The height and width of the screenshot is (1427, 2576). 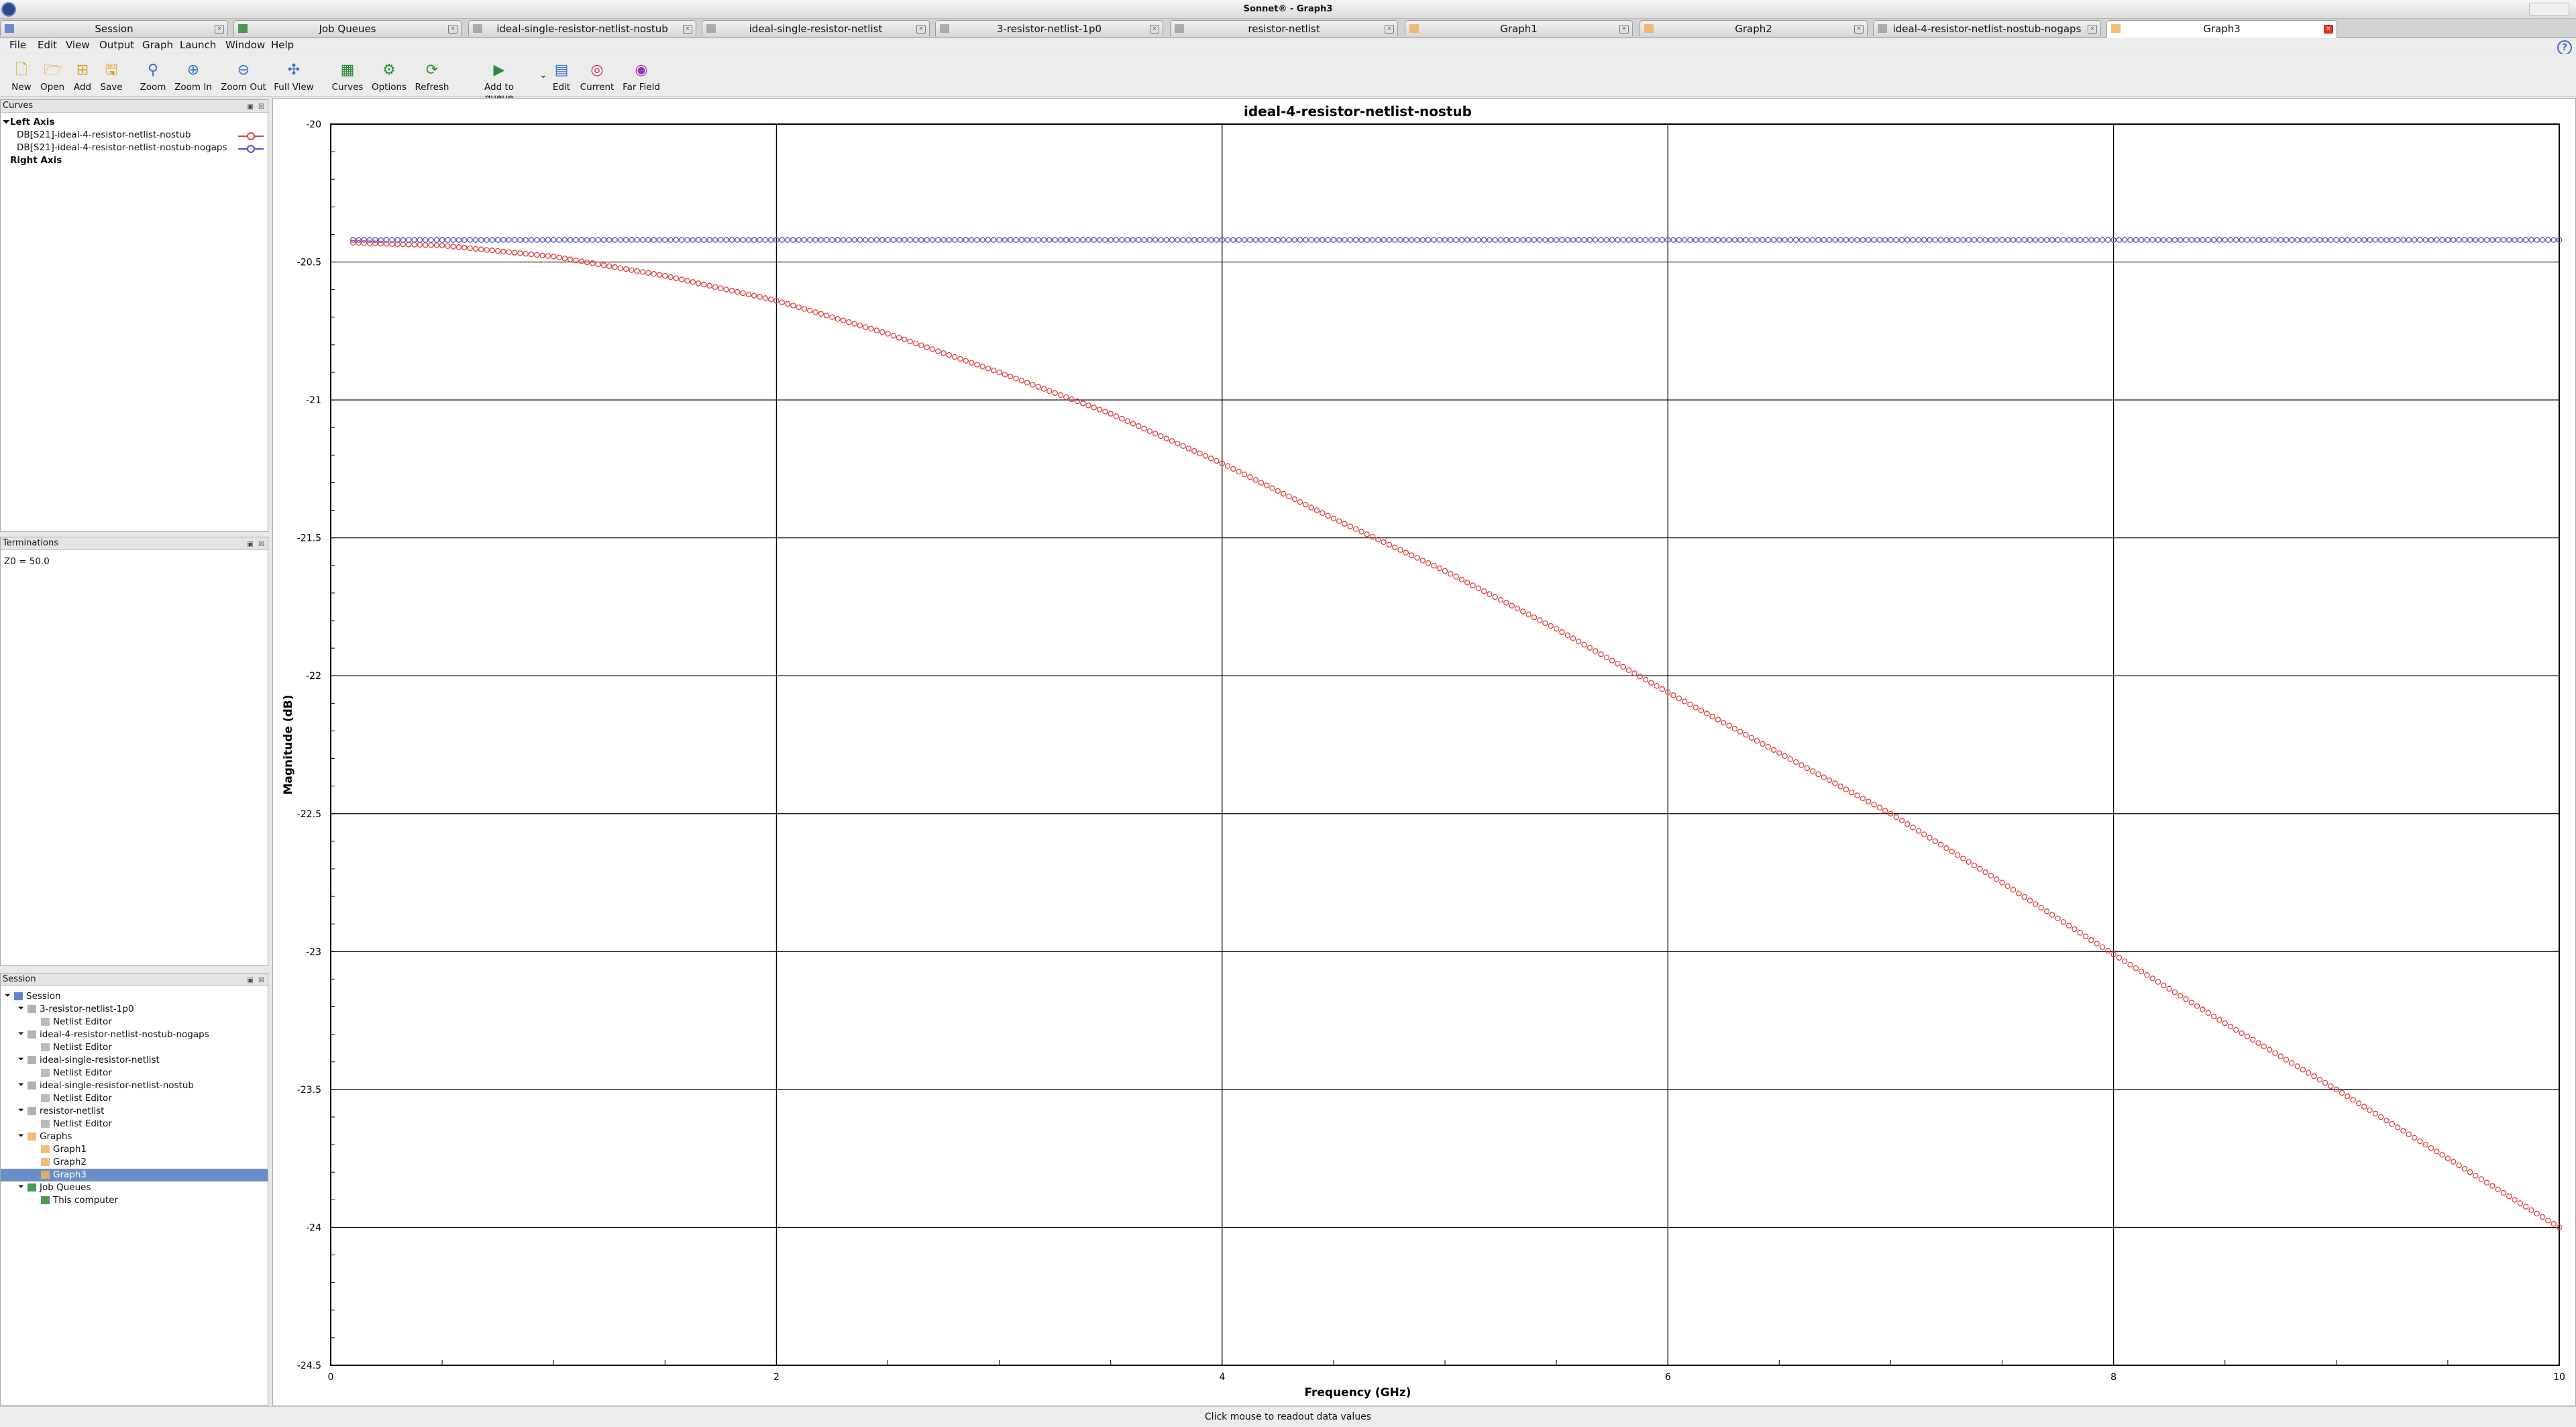 I want to click on session-tree-item: ⏷ resistor-netlist, so click(x=134, y=1111).